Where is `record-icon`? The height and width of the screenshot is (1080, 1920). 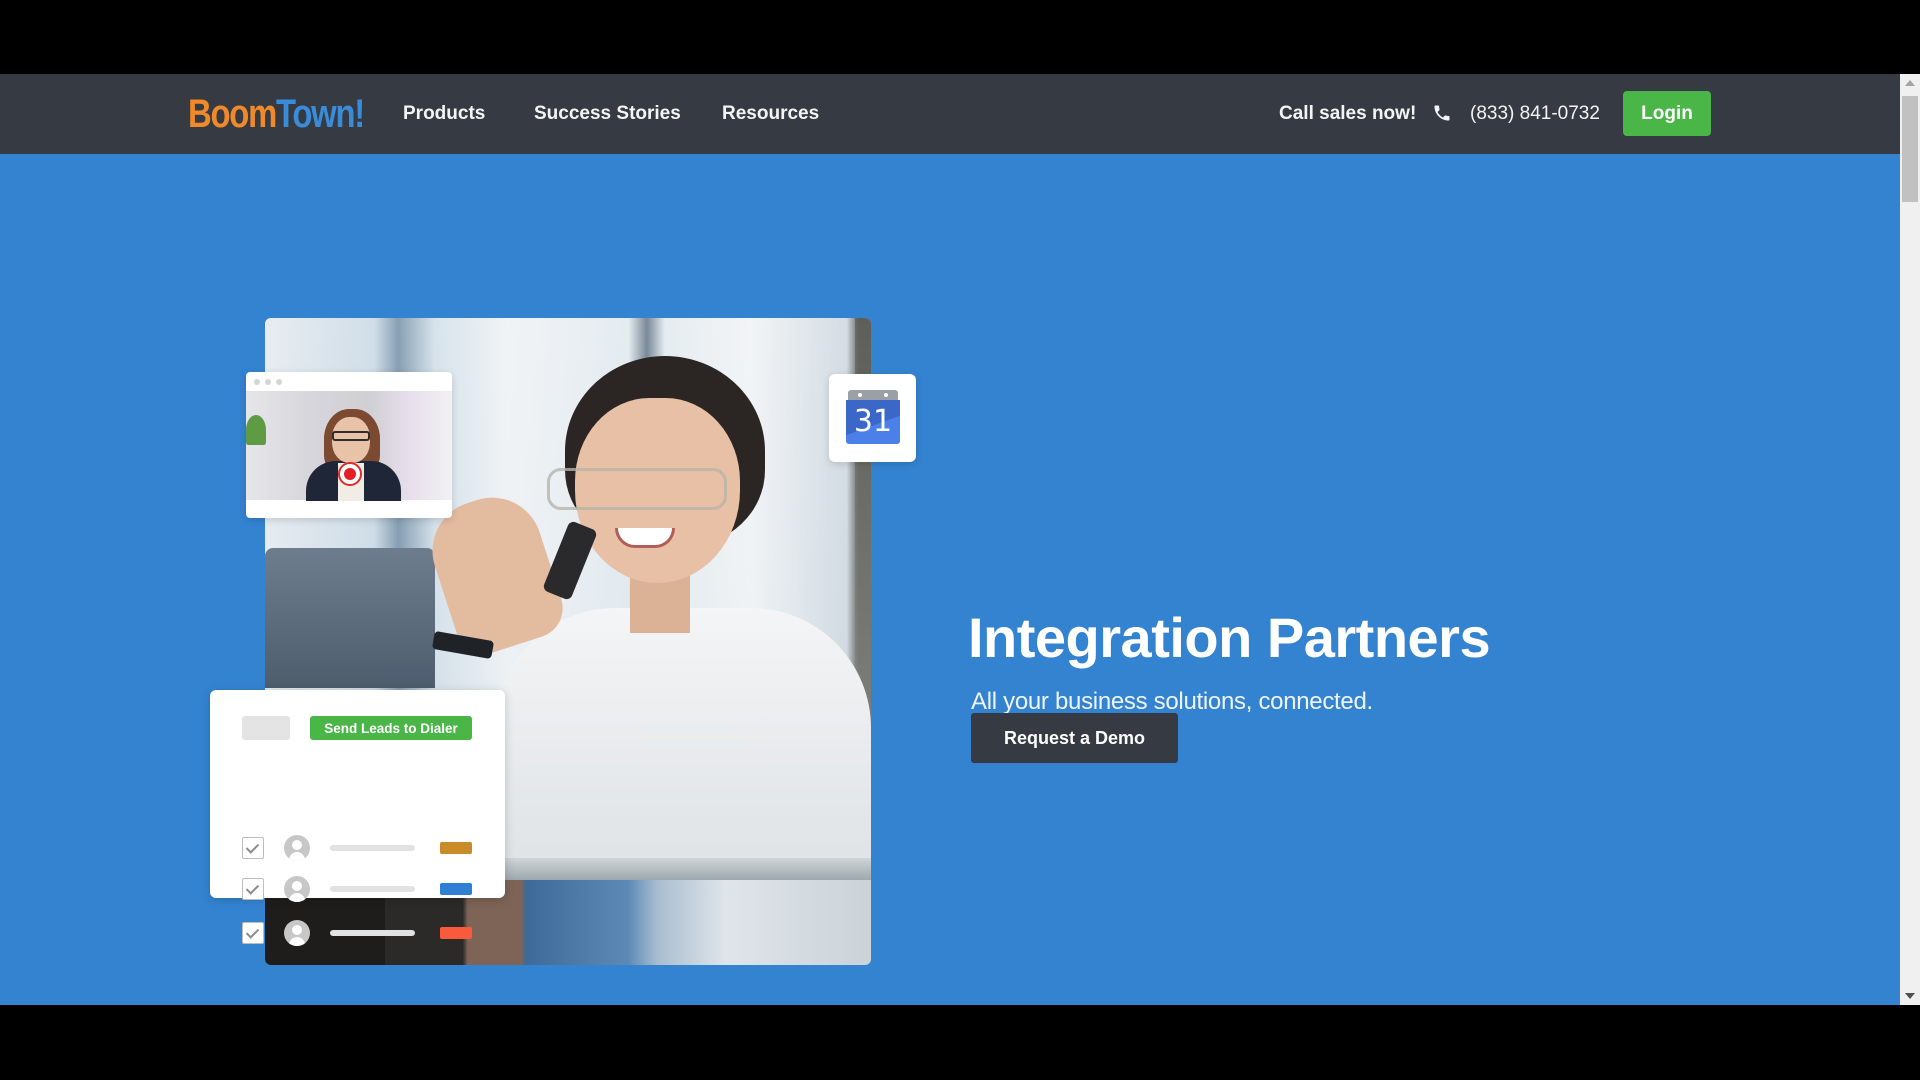
record-icon is located at coordinates (350, 474).